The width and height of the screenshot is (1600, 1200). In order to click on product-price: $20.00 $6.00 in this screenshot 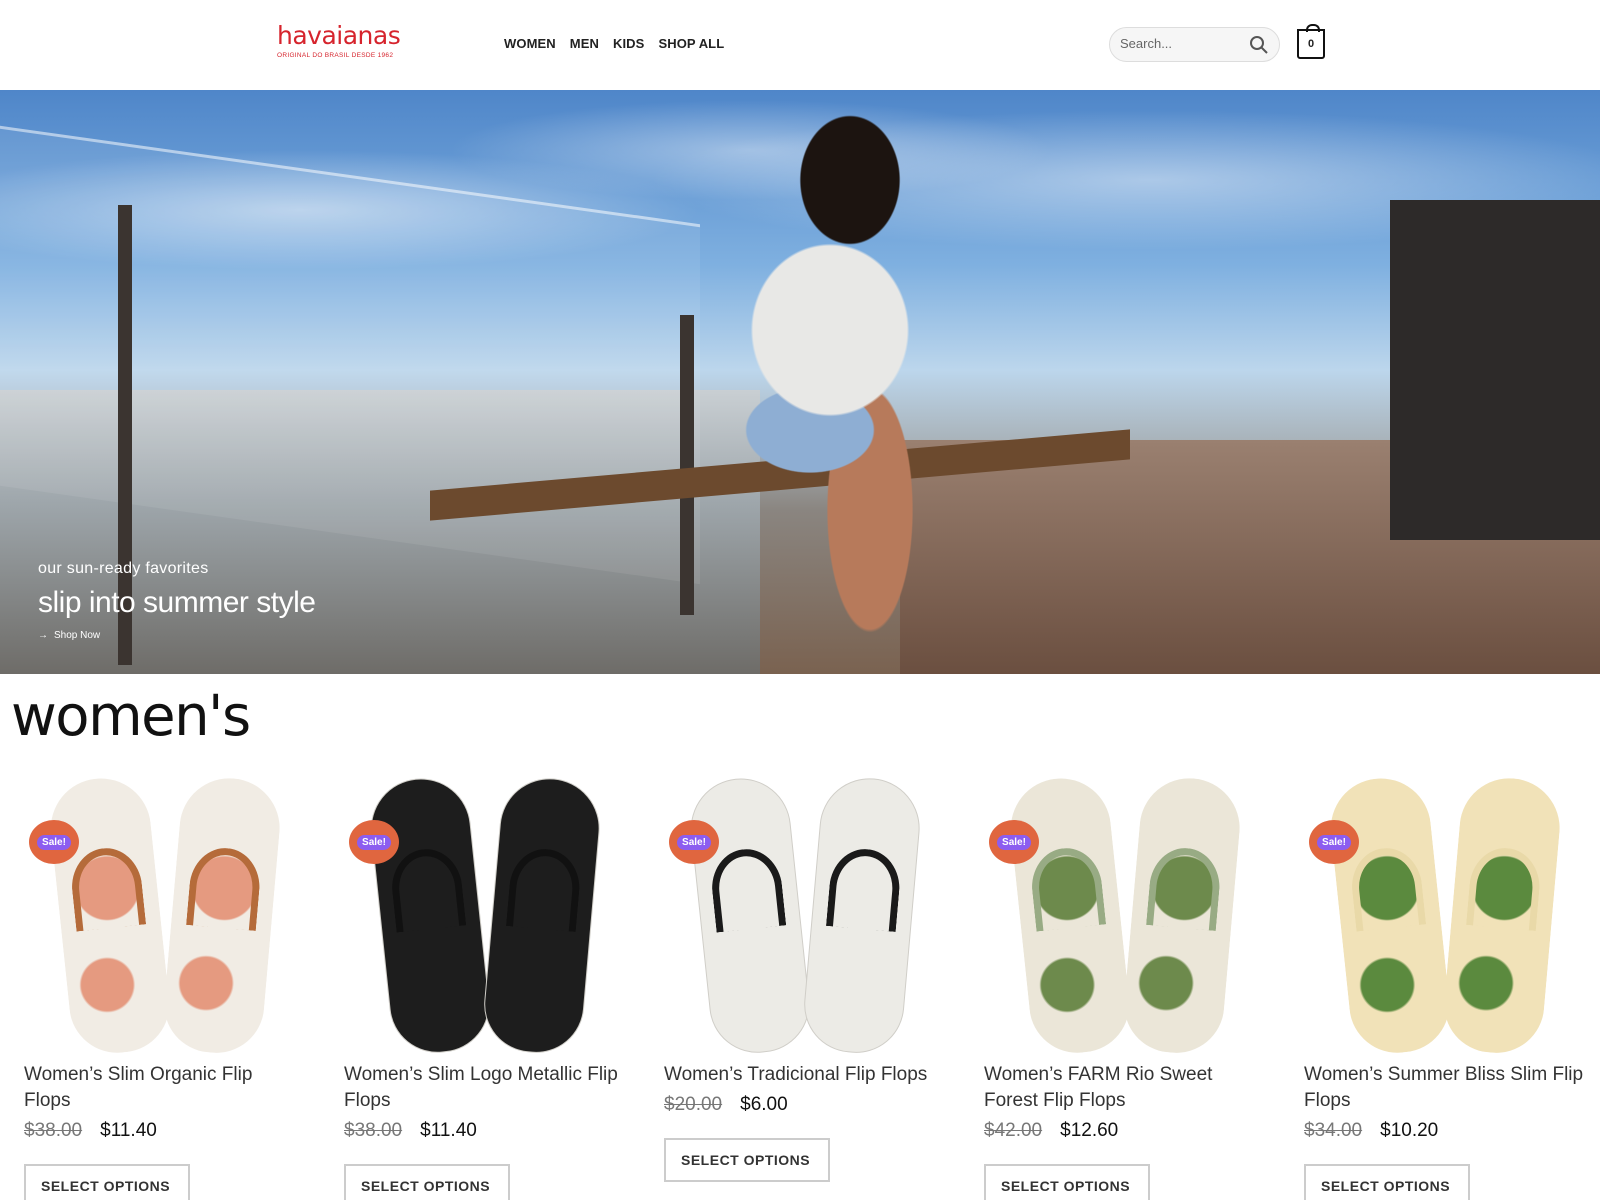, I will do `click(804, 1105)`.